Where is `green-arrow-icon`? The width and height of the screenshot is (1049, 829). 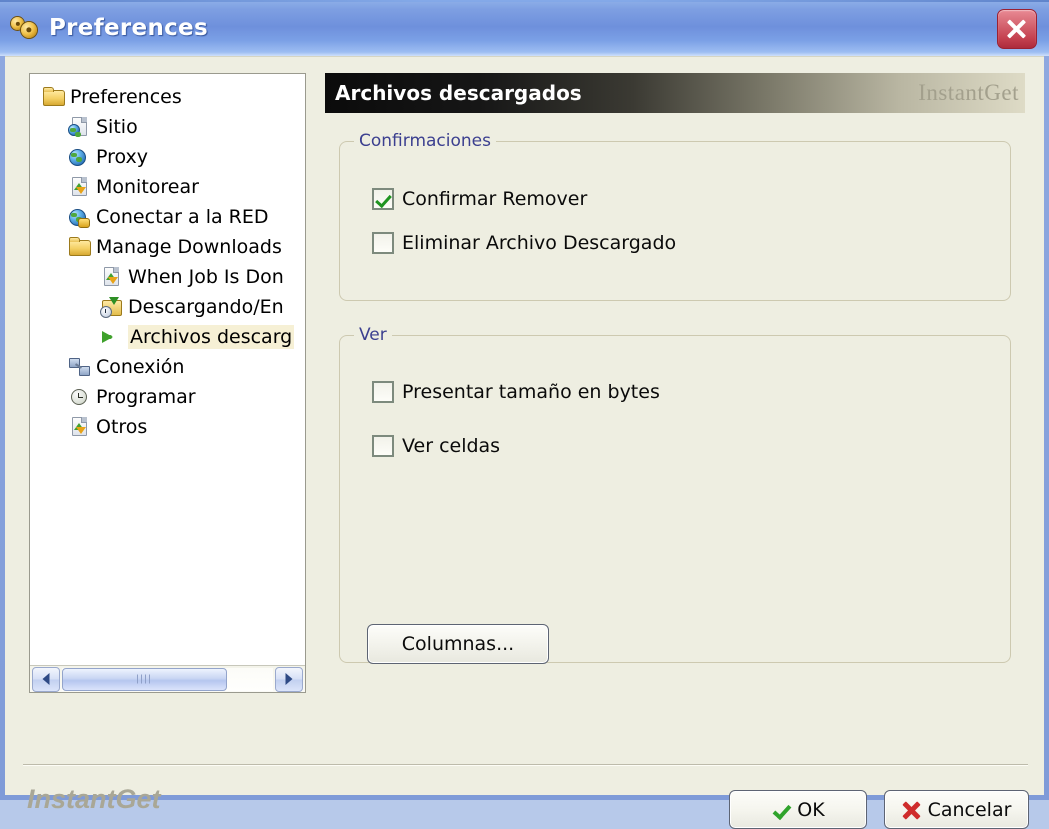 green-arrow-icon is located at coordinates (111, 337).